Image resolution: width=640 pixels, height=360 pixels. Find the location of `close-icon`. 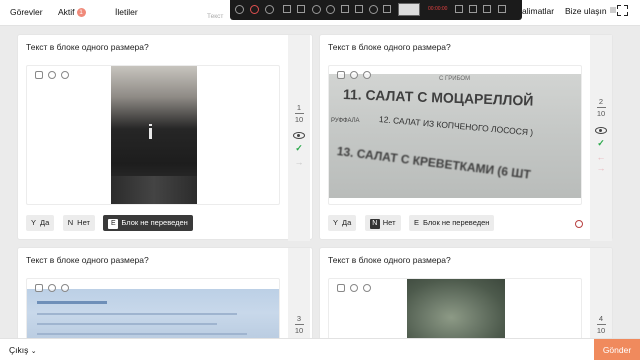

close-icon is located at coordinates (502, 9).